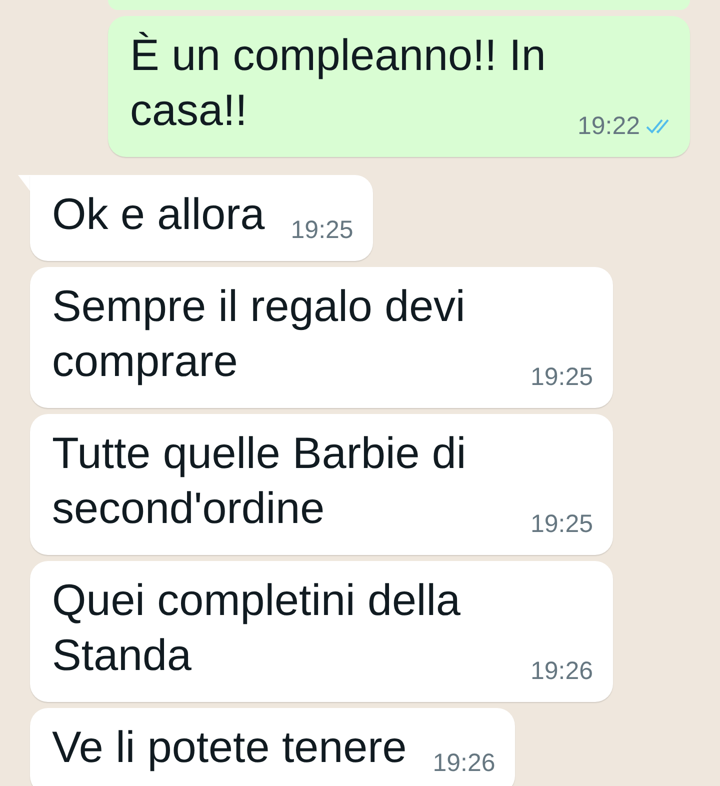 The width and height of the screenshot is (720, 786). What do you see at coordinates (259, 481) in the screenshot?
I see `message-text: Tutte quelle Barbie di second'ordine` at bounding box center [259, 481].